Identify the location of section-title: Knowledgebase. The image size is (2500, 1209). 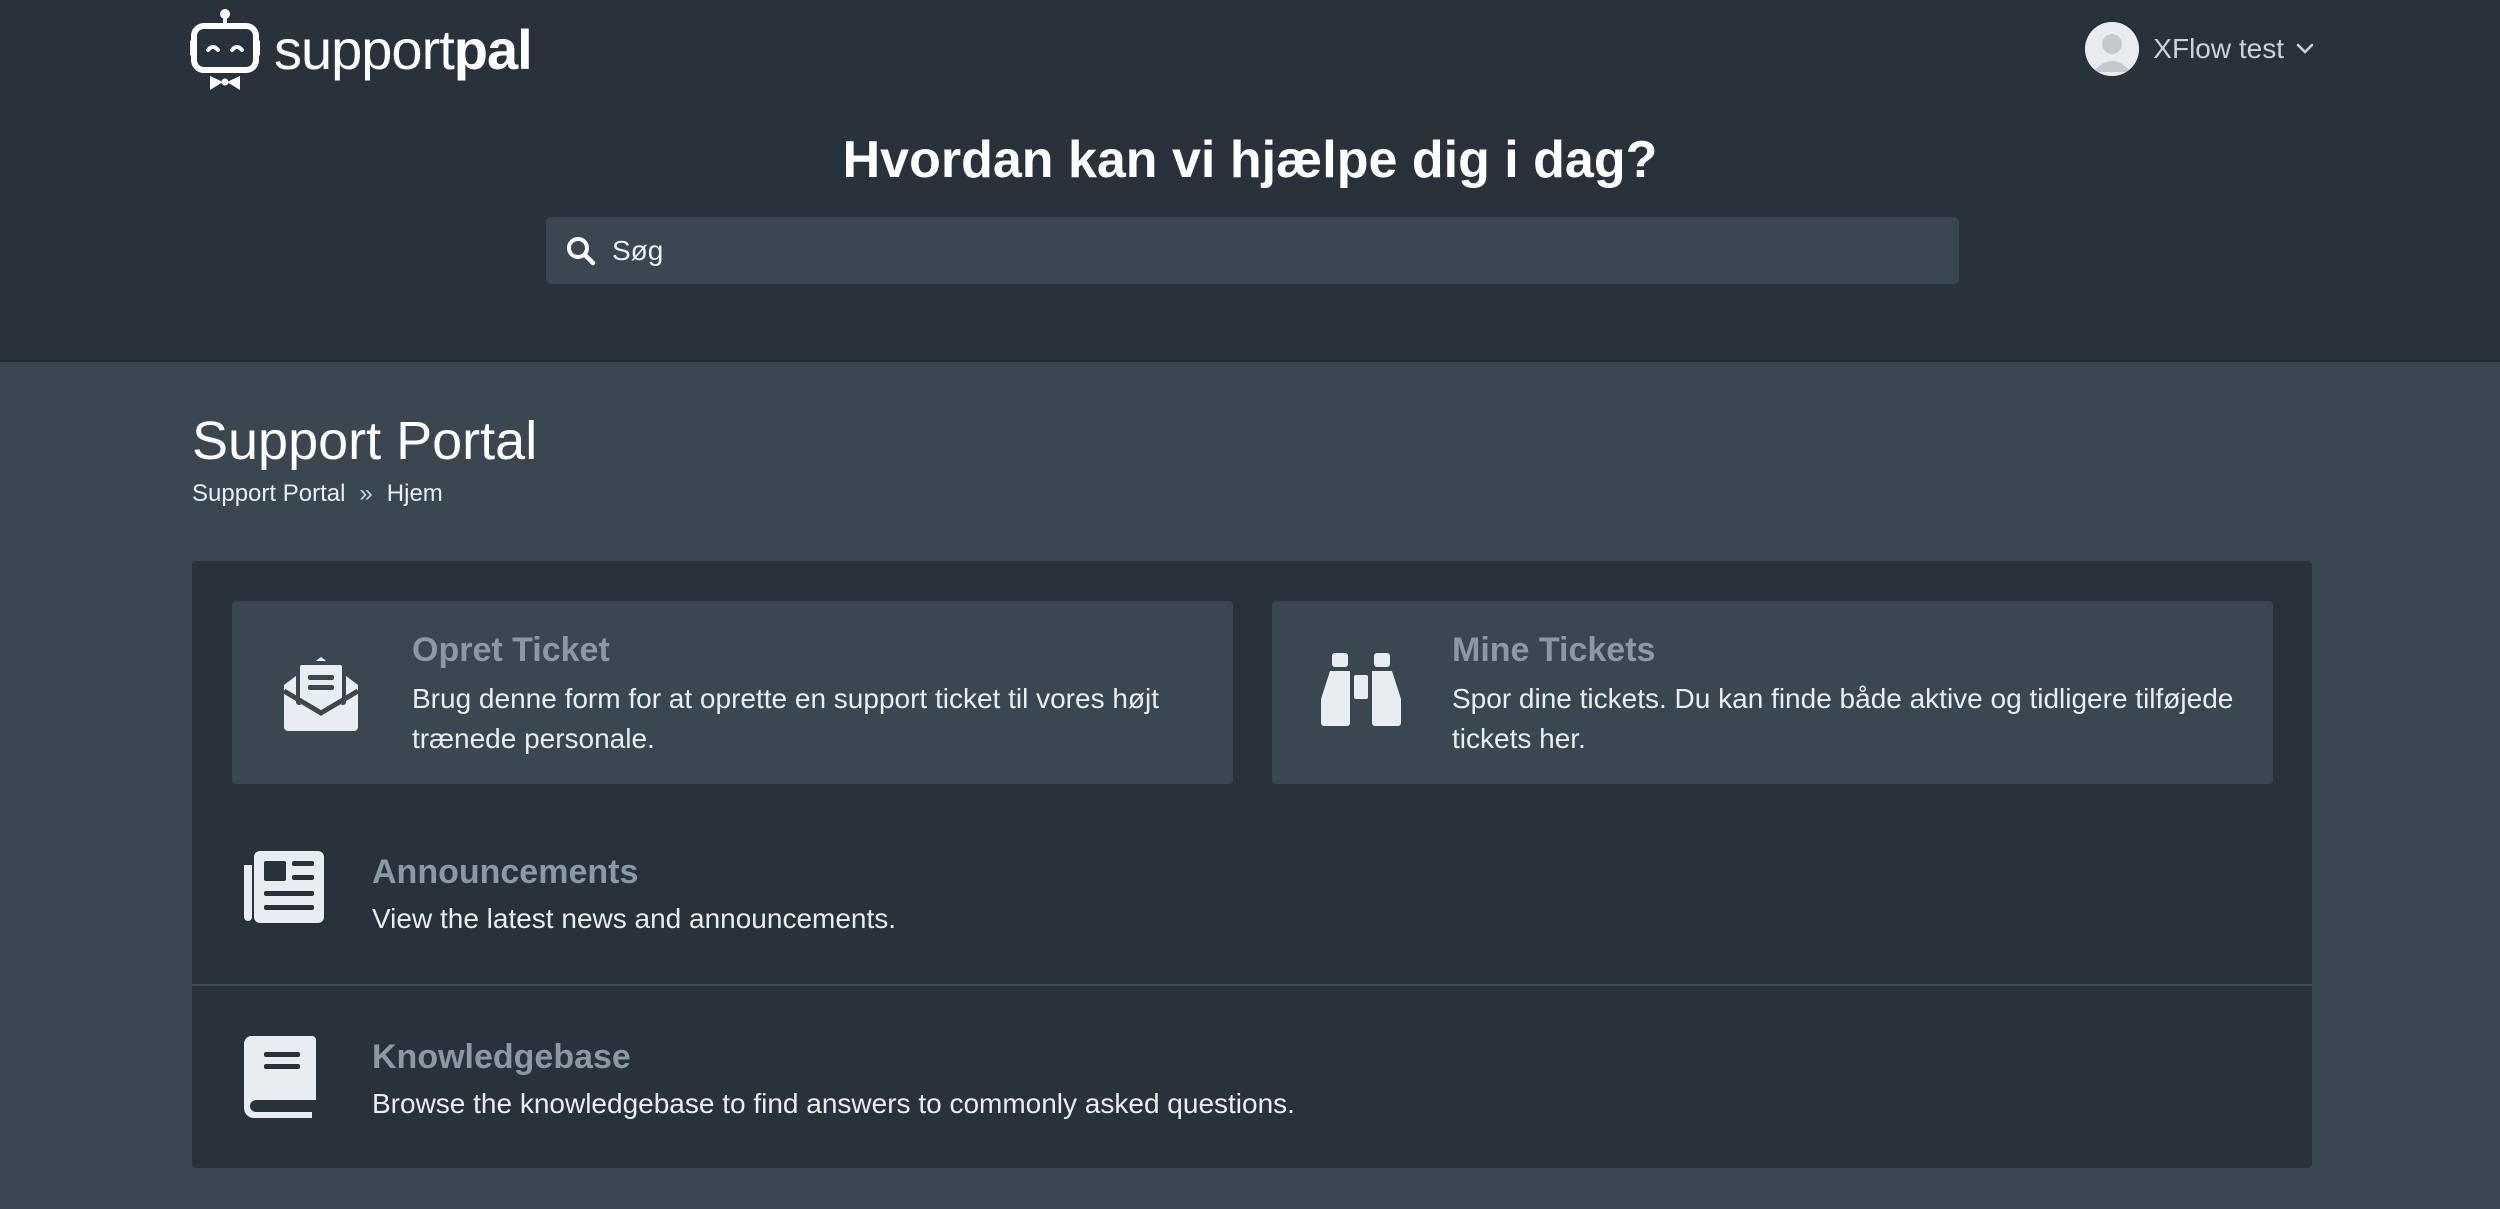
(501, 1057).